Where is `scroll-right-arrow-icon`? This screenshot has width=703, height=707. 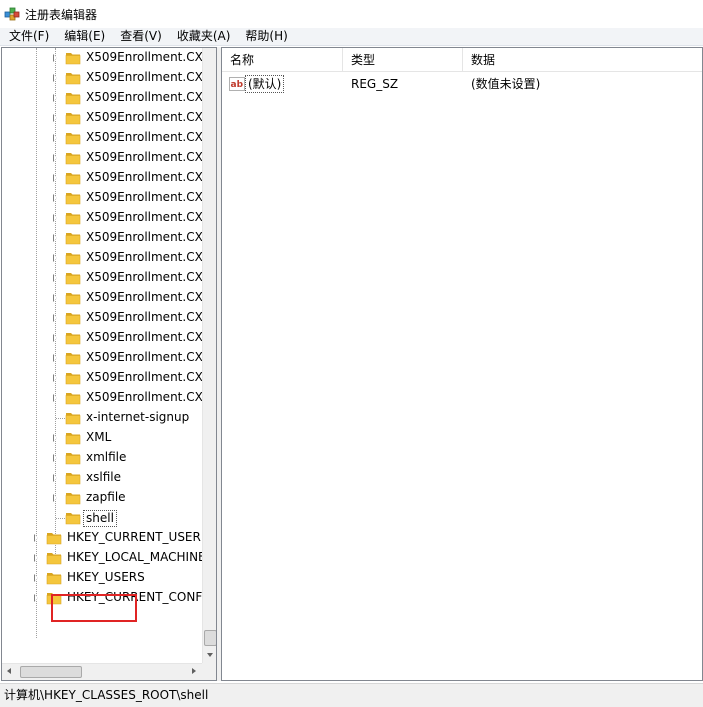
scroll-right-arrow-icon is located at coordinates (194, 672).